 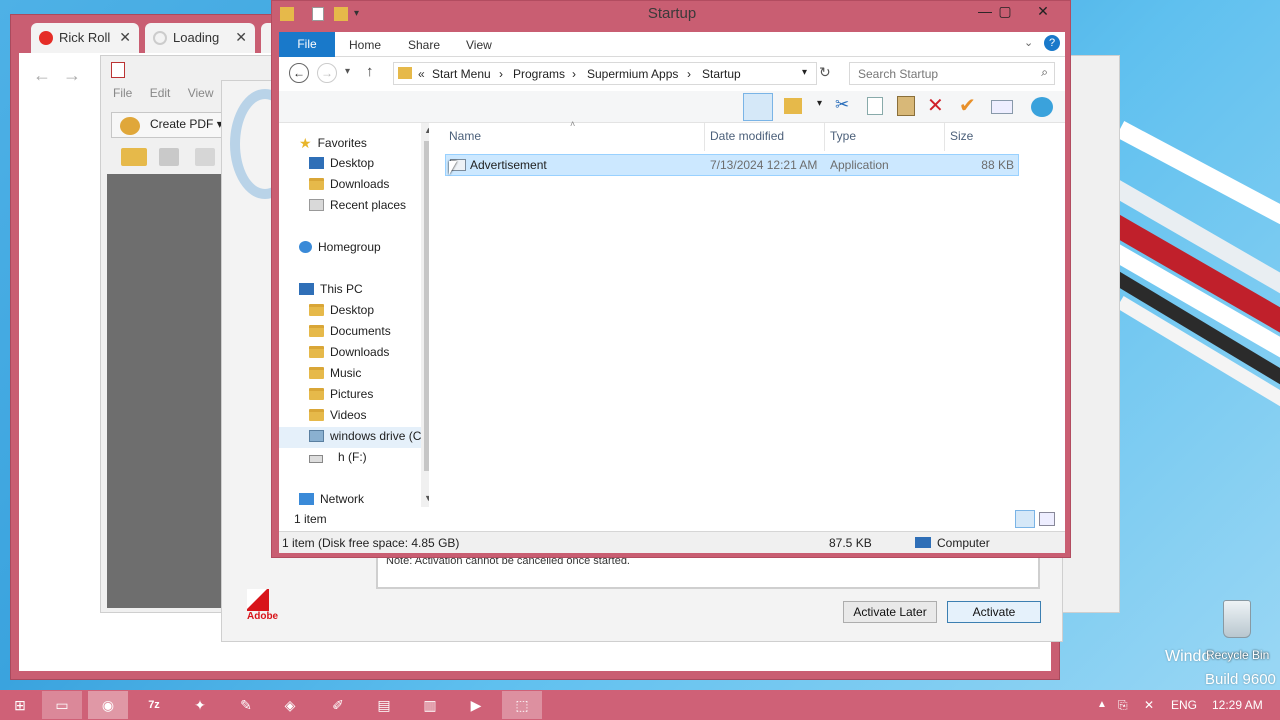 What do you see at coordinates (337, 415) in the screenshot?
I see `nav-pc-videos: Videos` at bounding box center [337, 415].